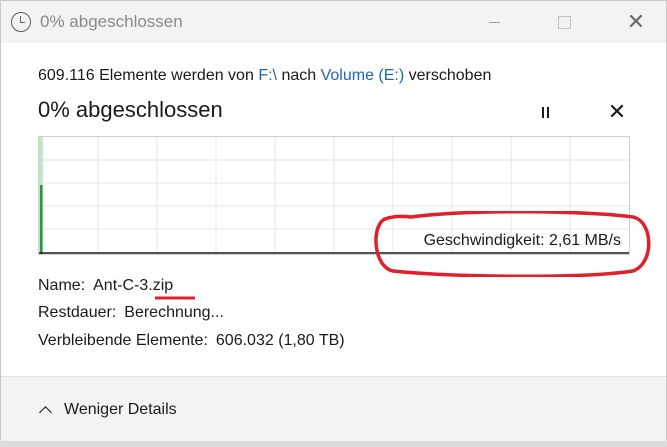 This screenshot has height=447, width=667. I want to click on maximize-button, so click(564, 22).